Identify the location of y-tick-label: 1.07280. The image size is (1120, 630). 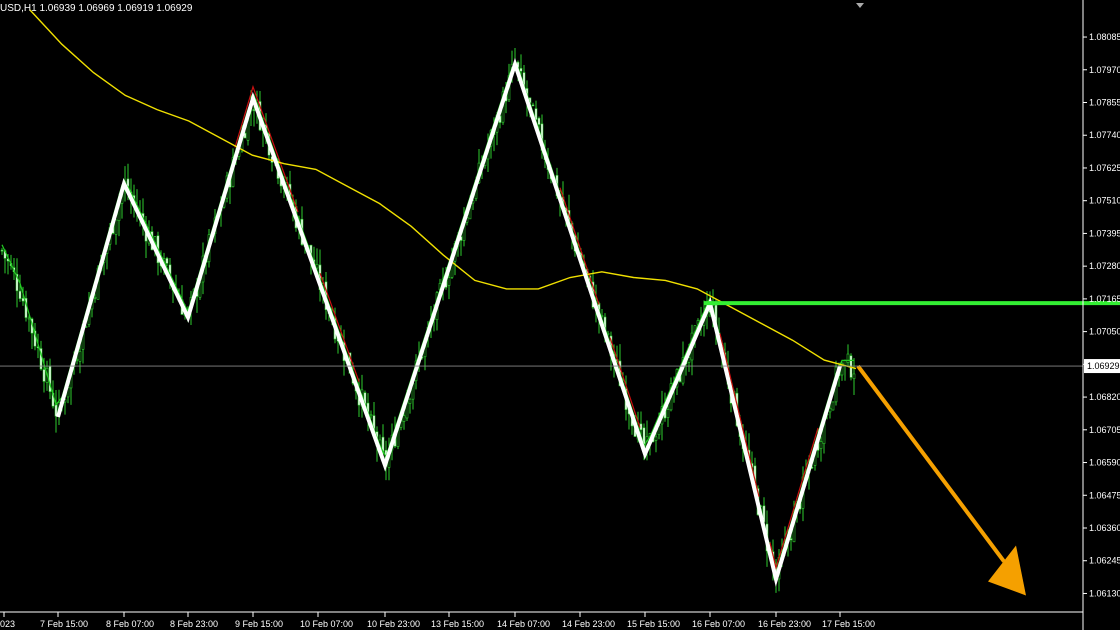
(1104, 266).